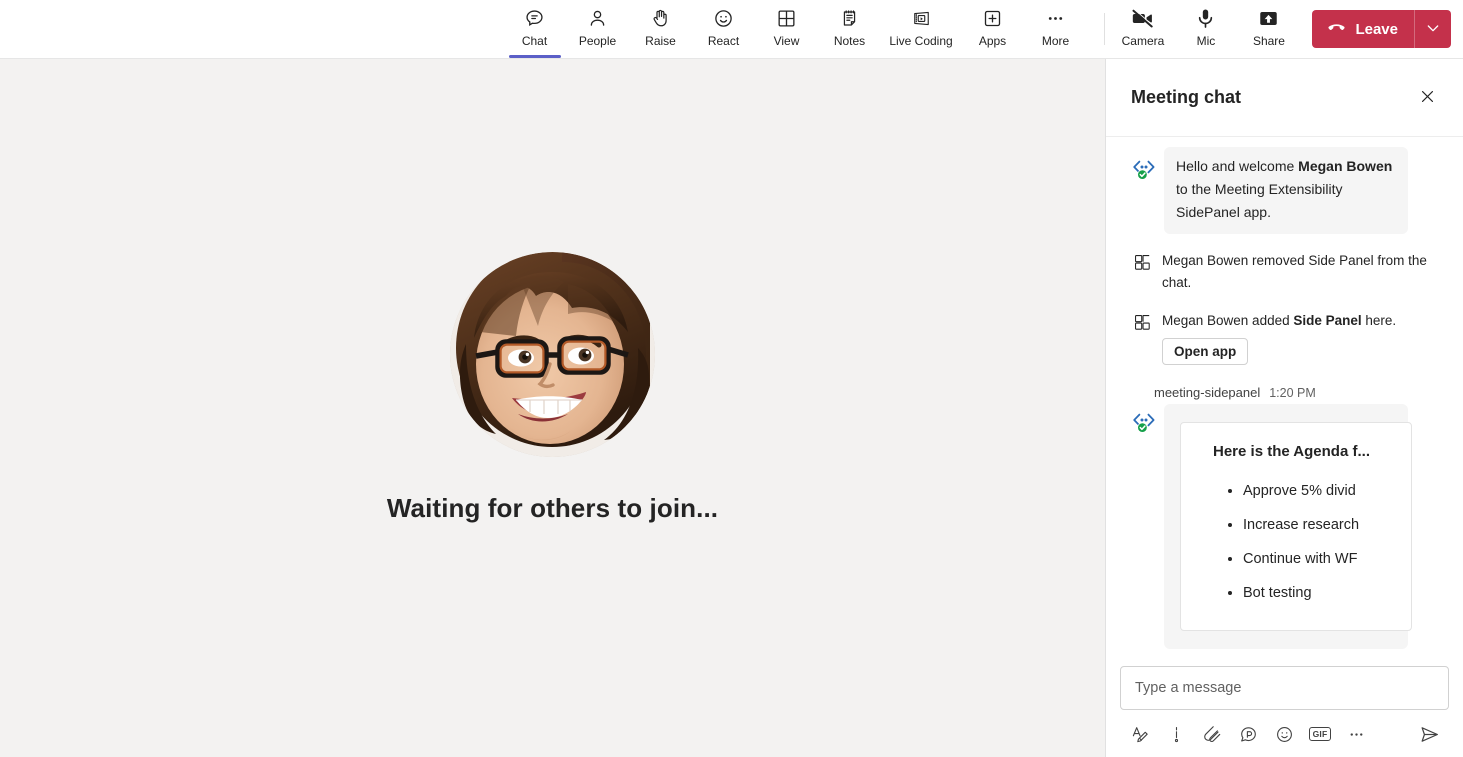  I want to click on message-text-part: Megan Bowen added, so click(1228, 320).